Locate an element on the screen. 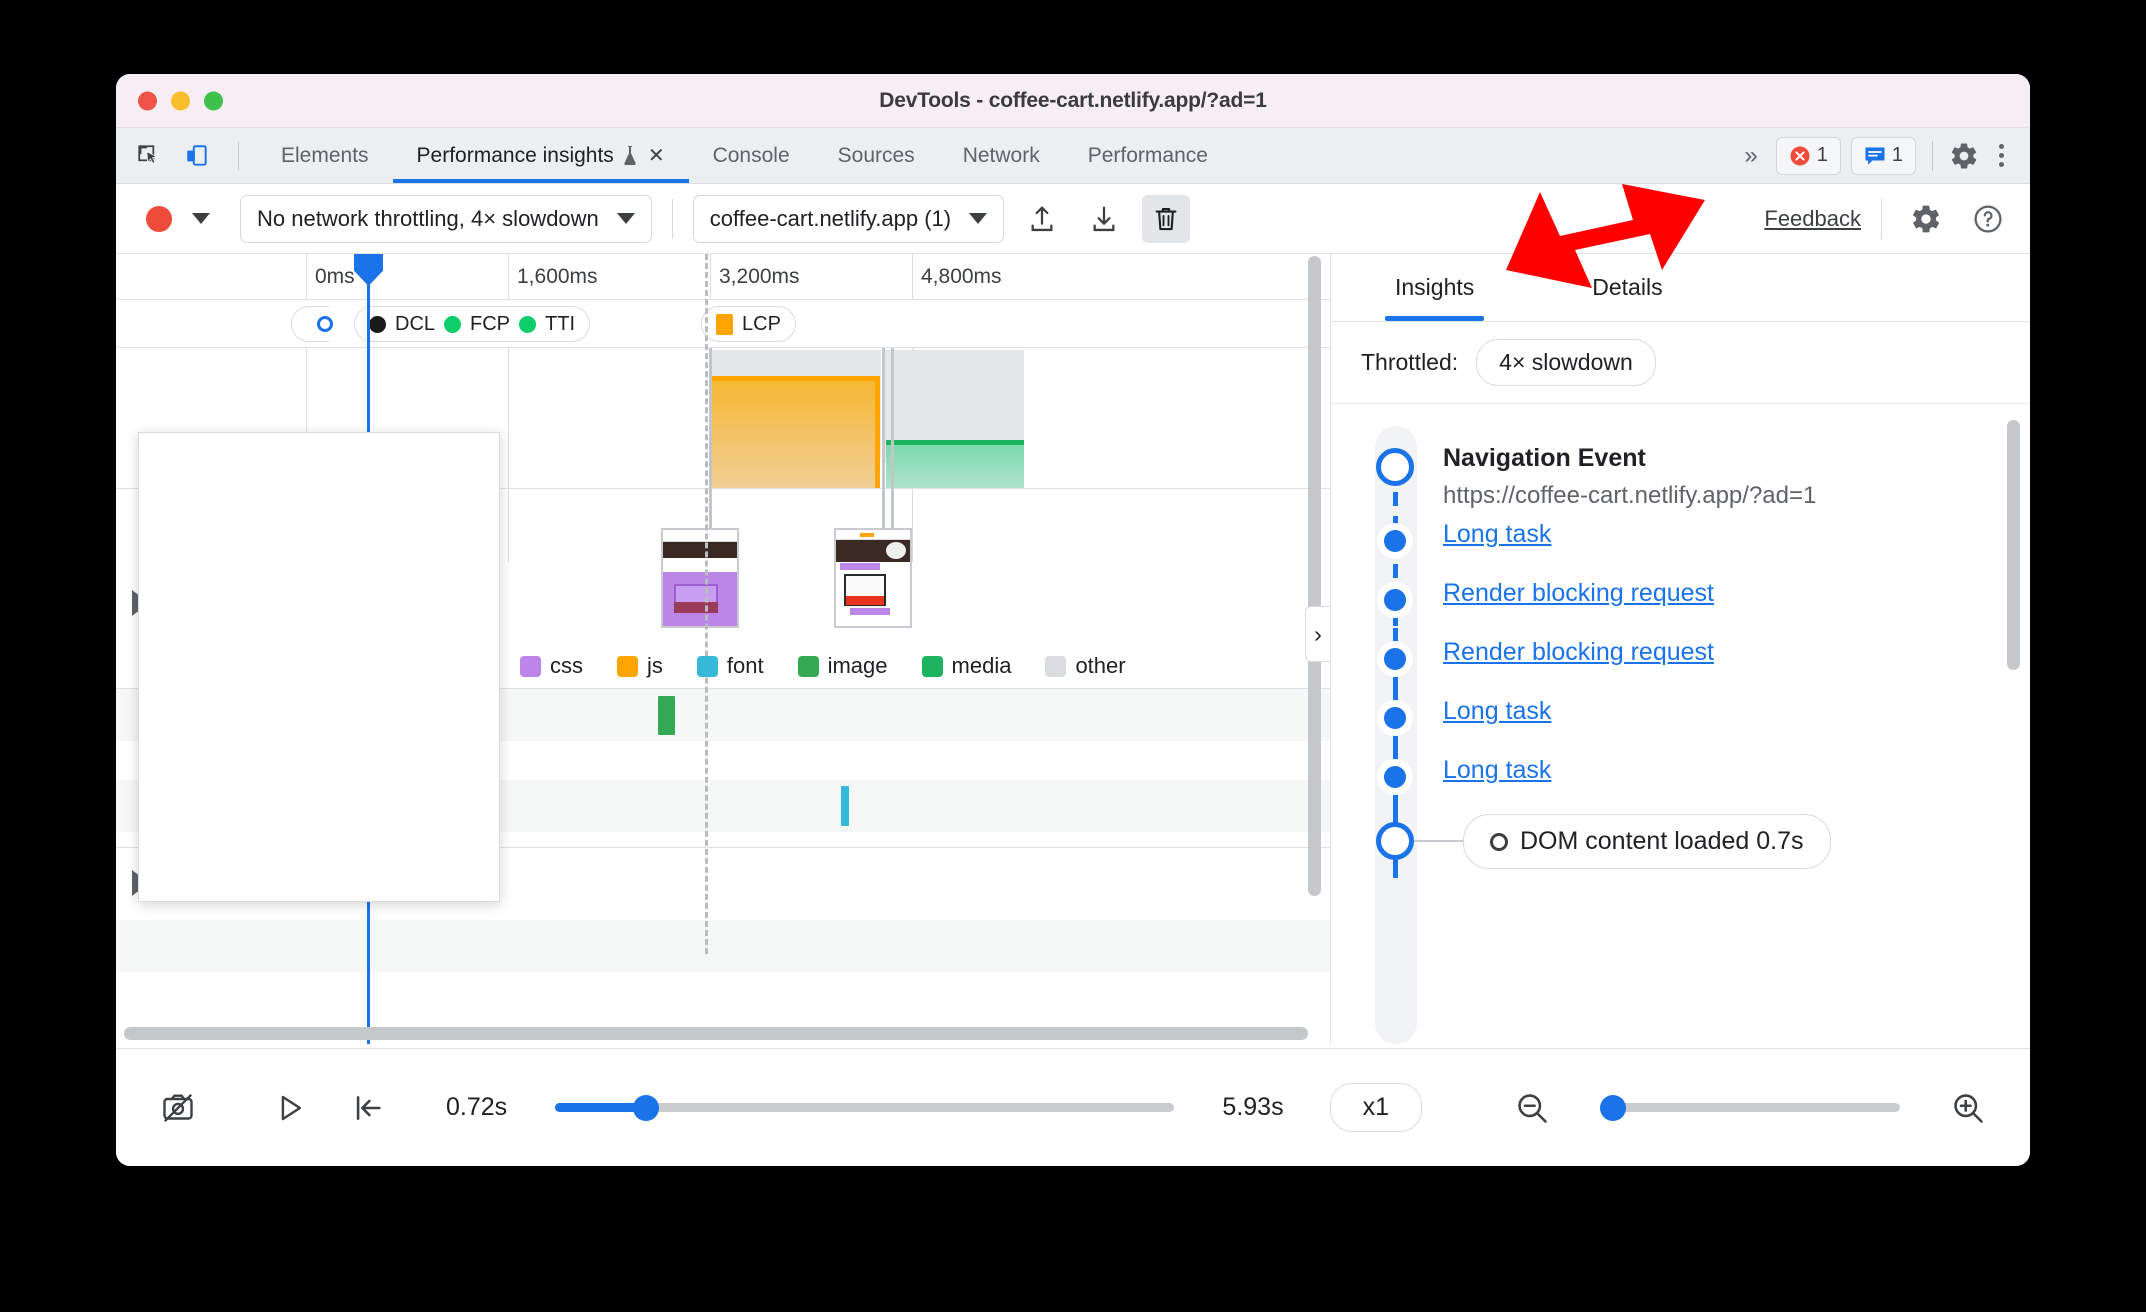 This screenshot has height=1312, width=2146. warning-count-badge: 1 is located at coordinates (1883, 155).